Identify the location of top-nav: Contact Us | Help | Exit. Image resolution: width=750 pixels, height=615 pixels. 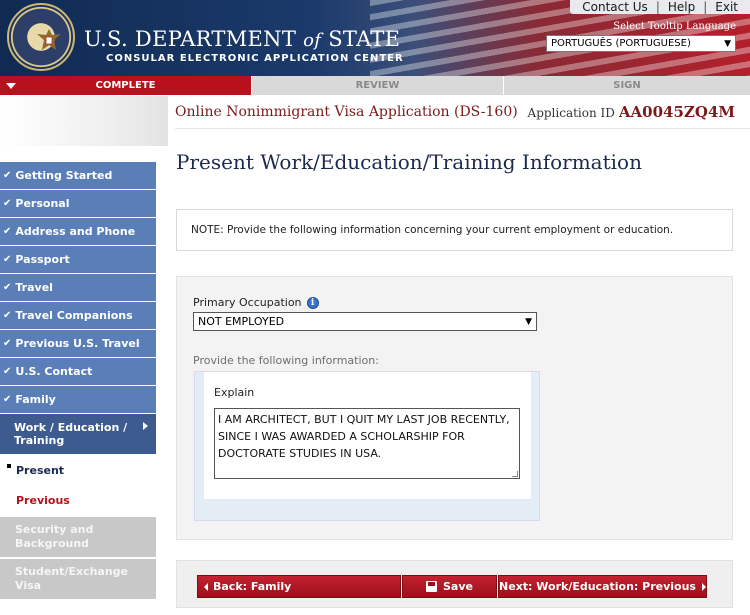
(660, 7).